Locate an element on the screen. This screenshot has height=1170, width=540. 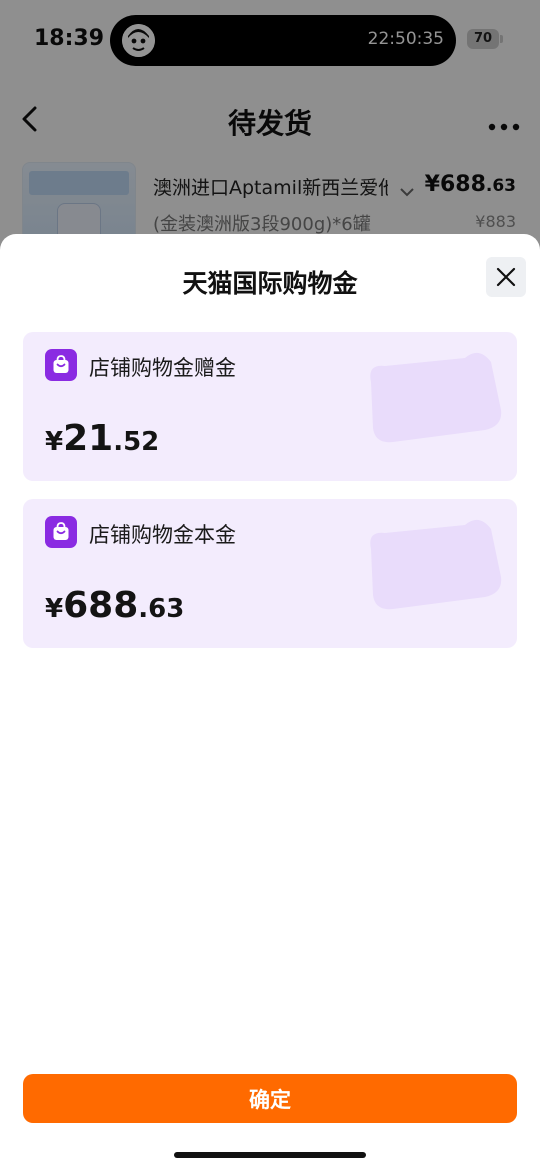
principal-balance-card: 店铺购物金本金 ¥688.63 is located at coordinates (270, 573).